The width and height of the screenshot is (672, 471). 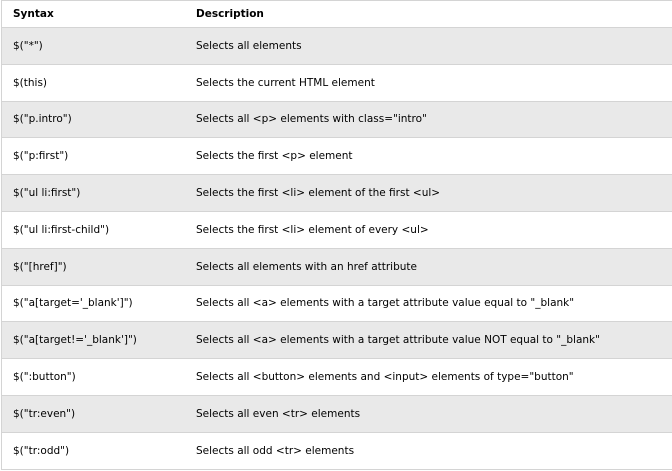 What do you see at coordinates (33, 14) in the screenshot?
I see `syntax-column-header: Syntax` at bounding box center [33, 14].